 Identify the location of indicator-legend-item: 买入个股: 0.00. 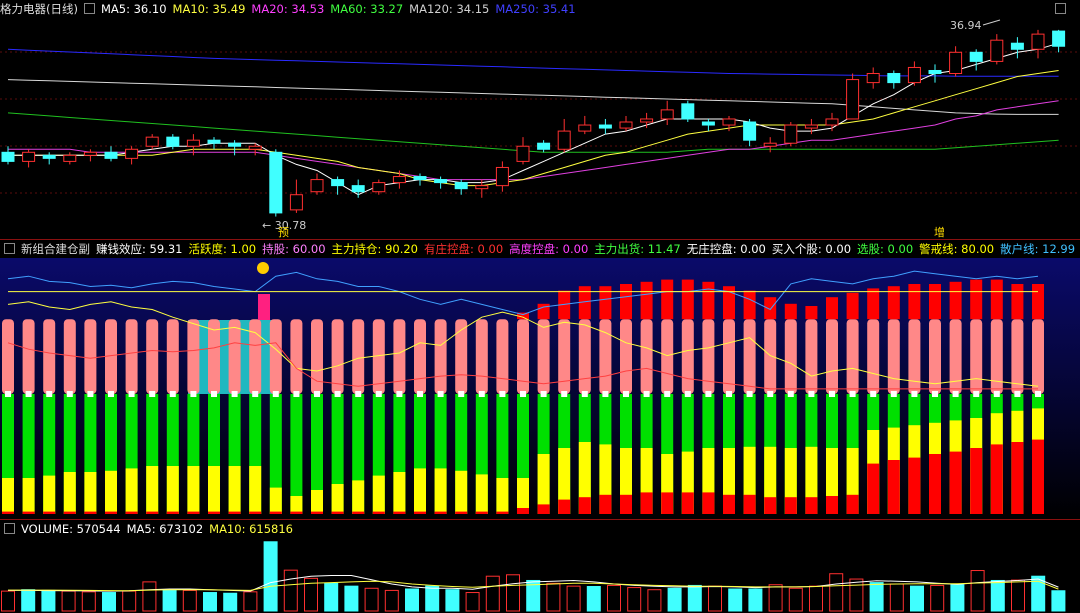
(811, 249).